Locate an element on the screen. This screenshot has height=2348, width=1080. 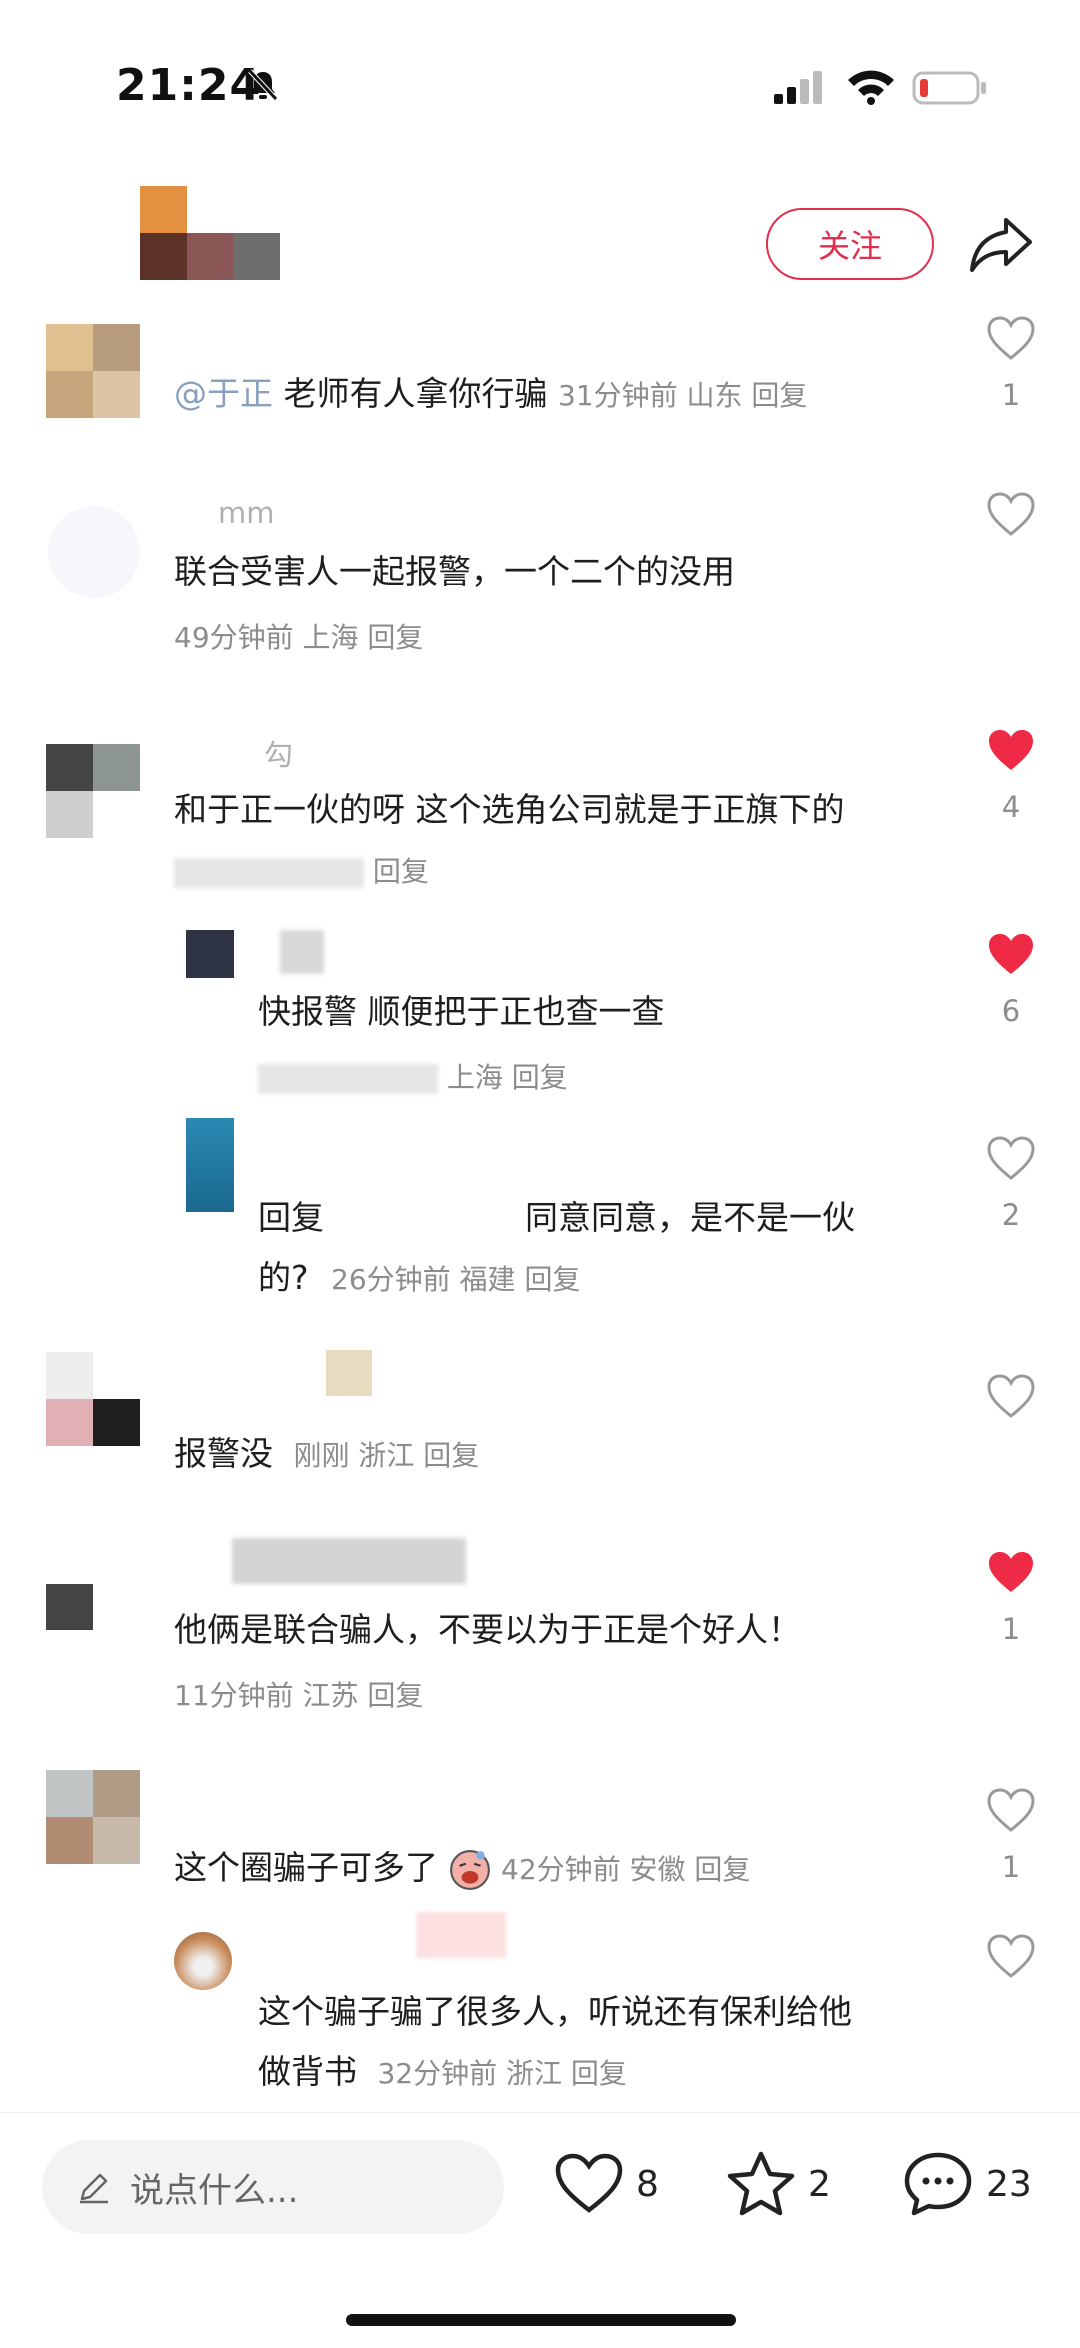
reply-text: 快报警 顺便把于正也查一查 is located at coordinates (461, 1011).